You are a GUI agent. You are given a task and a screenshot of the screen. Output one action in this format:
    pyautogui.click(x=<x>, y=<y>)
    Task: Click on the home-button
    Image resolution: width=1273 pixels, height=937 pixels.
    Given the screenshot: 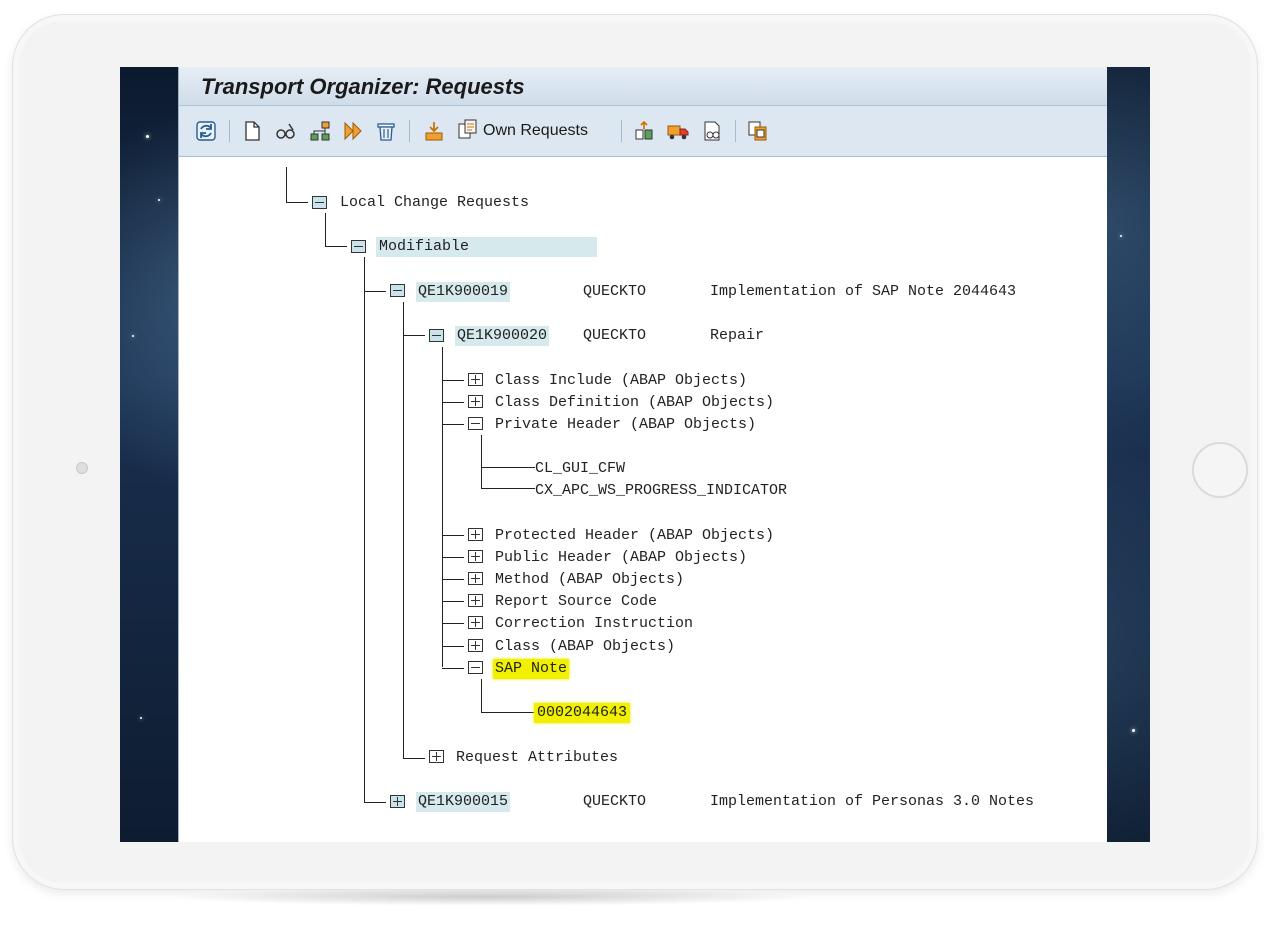 What is the action you would take?
    pyautogui.click(x=1220, y=470)
    